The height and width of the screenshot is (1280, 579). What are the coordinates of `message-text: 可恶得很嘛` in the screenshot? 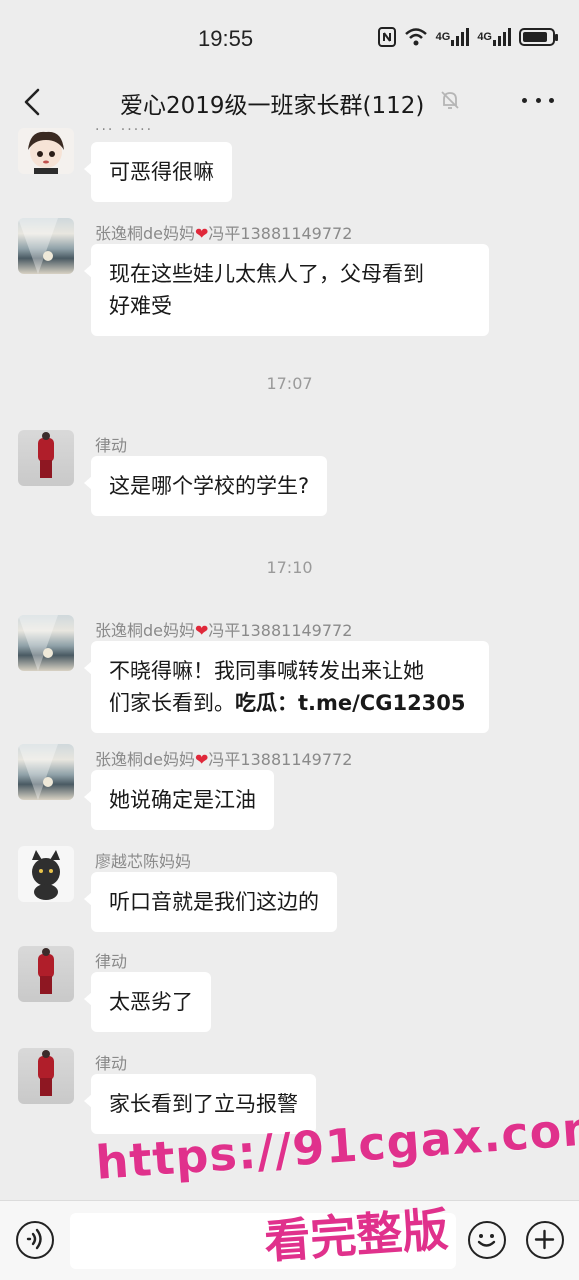 It's located at (161, 172).